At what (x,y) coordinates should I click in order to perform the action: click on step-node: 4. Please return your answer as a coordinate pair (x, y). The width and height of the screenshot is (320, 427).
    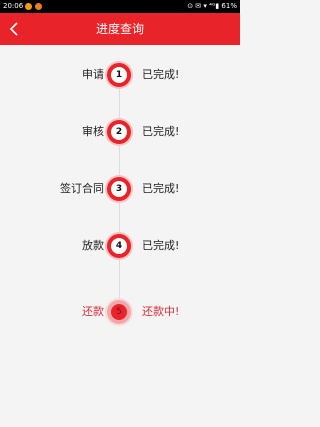
    Looking at the image, I should click on (119, 246).